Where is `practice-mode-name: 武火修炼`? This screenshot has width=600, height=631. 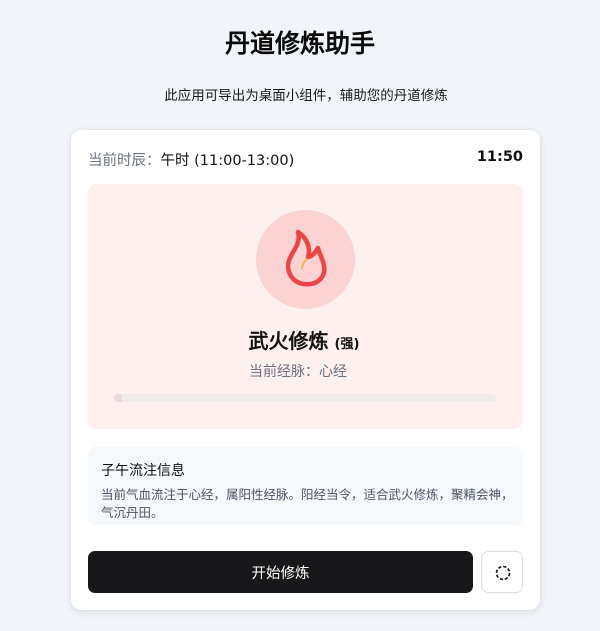 practice-mode-name: 武火修炼 is located at coordinates (288, 341).